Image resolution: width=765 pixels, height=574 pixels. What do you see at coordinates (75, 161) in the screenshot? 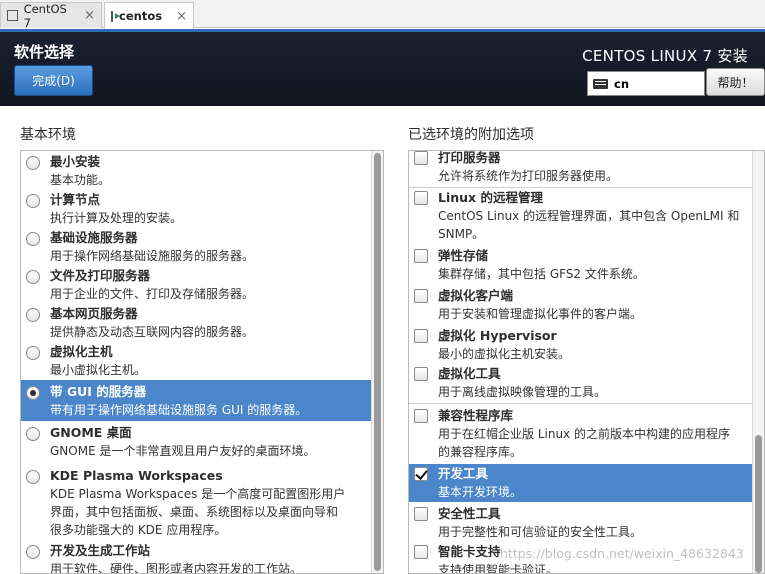
I see `item-title: 最小安装` at bounding box center [75, 161].